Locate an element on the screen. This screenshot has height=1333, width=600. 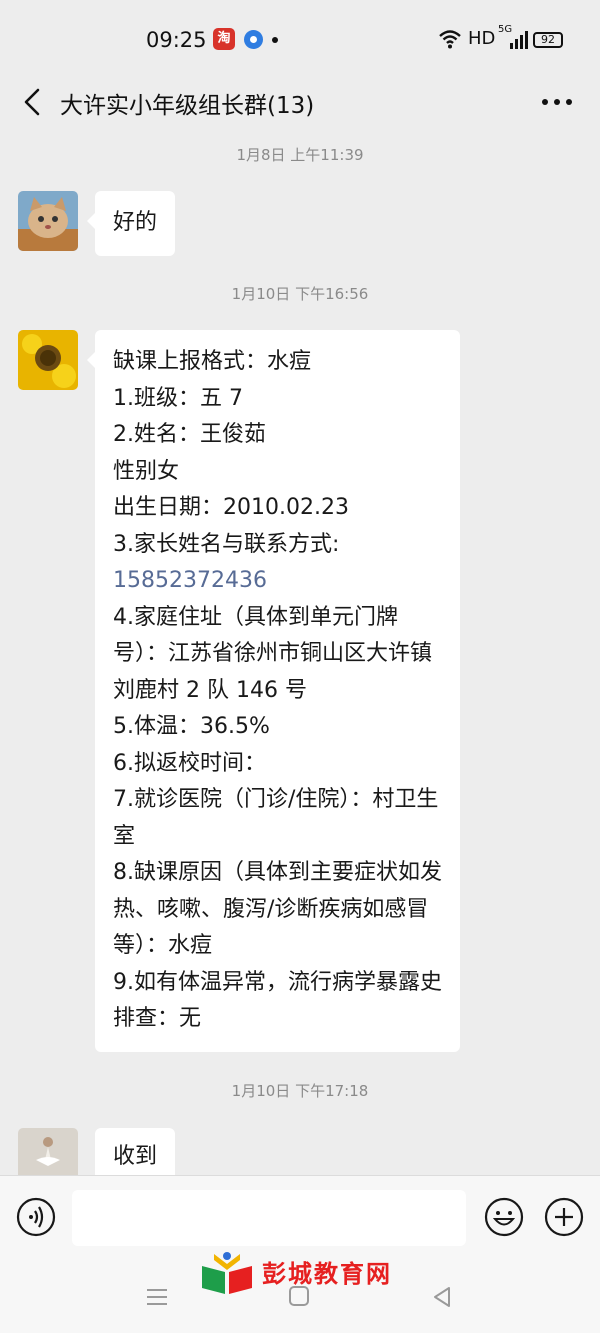
message-text: 8.缺课原因（具体到主要症状如发 is located at coordinates (277, 872).